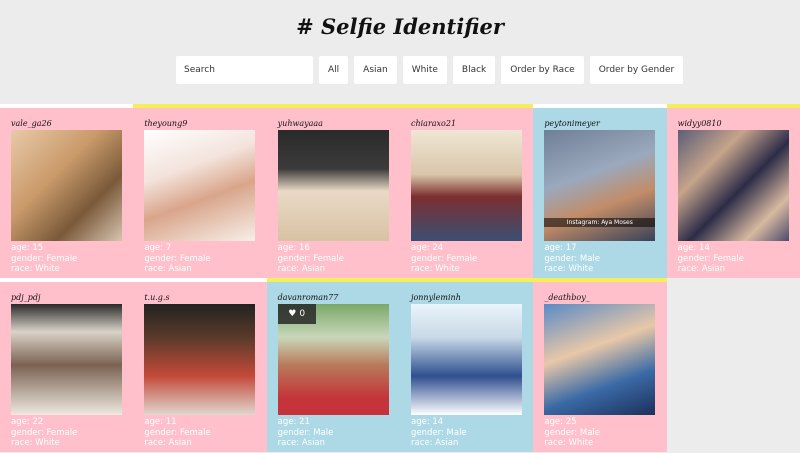  I want to click on like-badge: ♥ 0, so click(296, 314).